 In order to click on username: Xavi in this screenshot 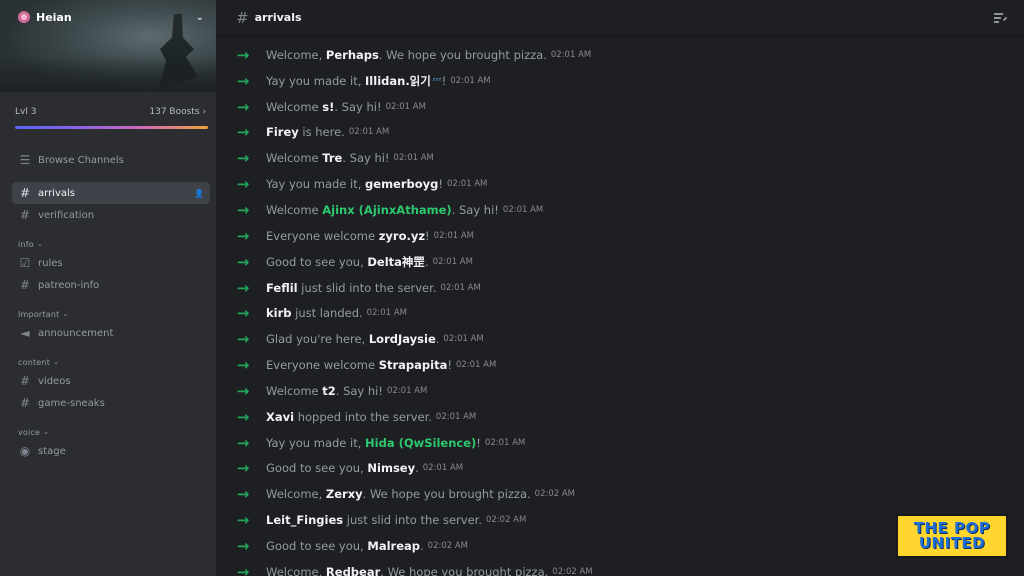, I will do `click(280, 417)`.